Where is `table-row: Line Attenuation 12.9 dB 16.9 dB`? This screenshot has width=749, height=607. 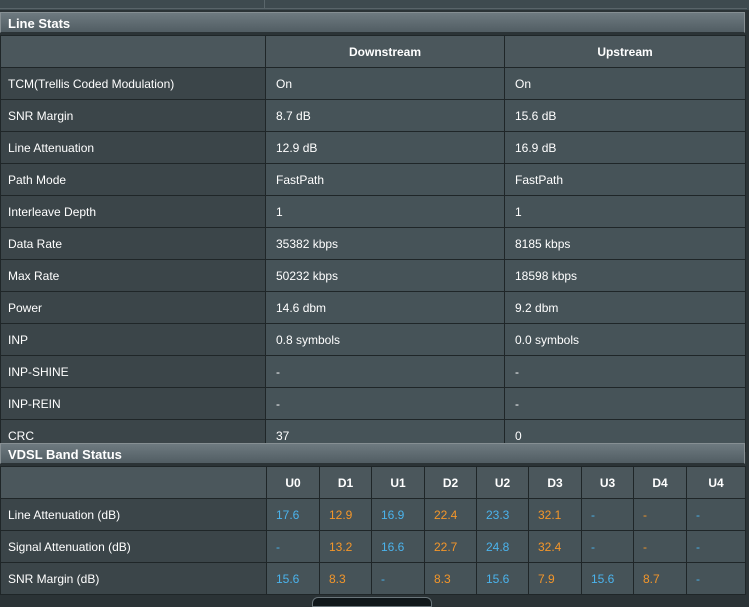
table-row: Line Attenuation 12.9 dB 16.9 dB is located at coordinates (373, 147).